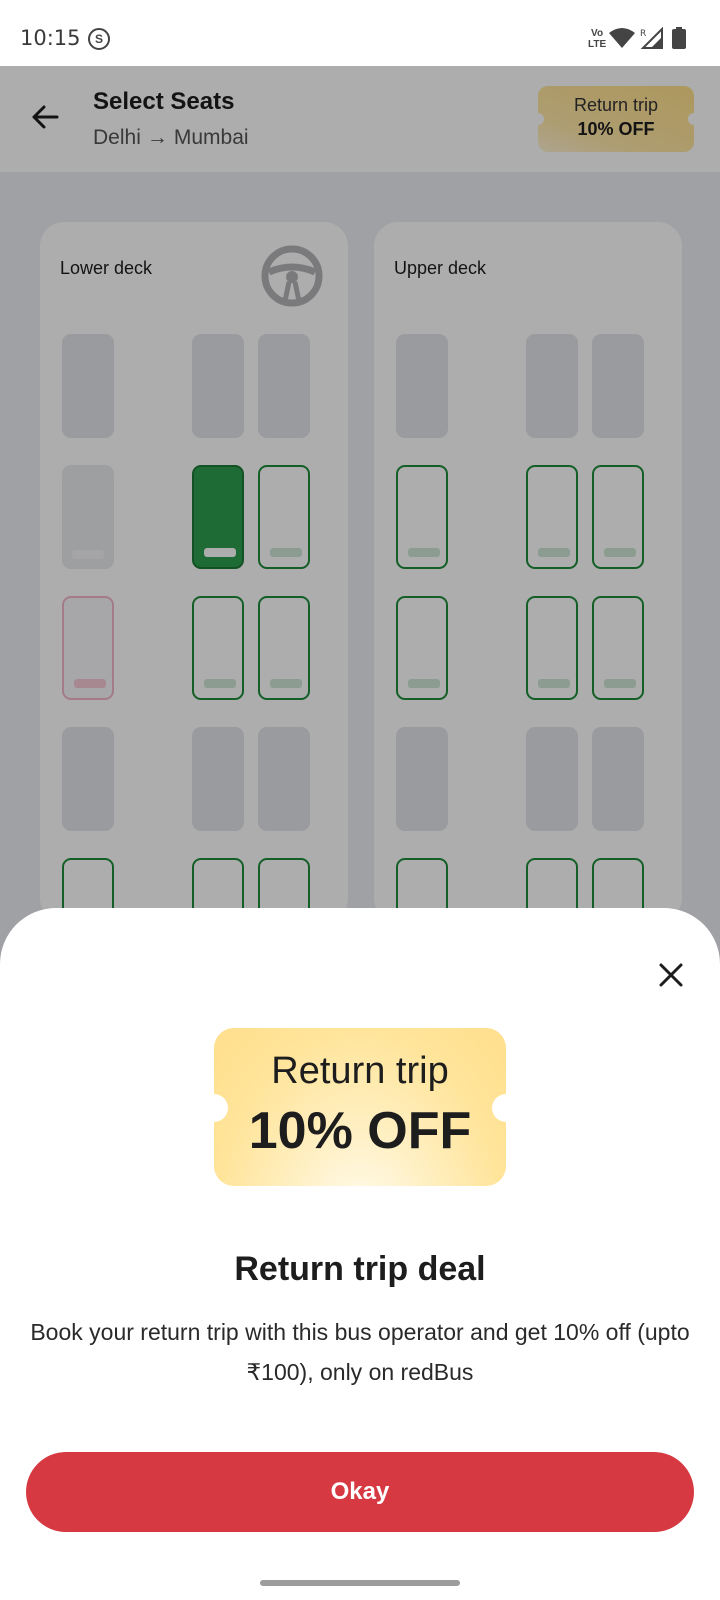  Describe the element at coordinates (360, 33) in the screenshot. I see `status-bar: 10:15 S Vo LTE R` at that location.